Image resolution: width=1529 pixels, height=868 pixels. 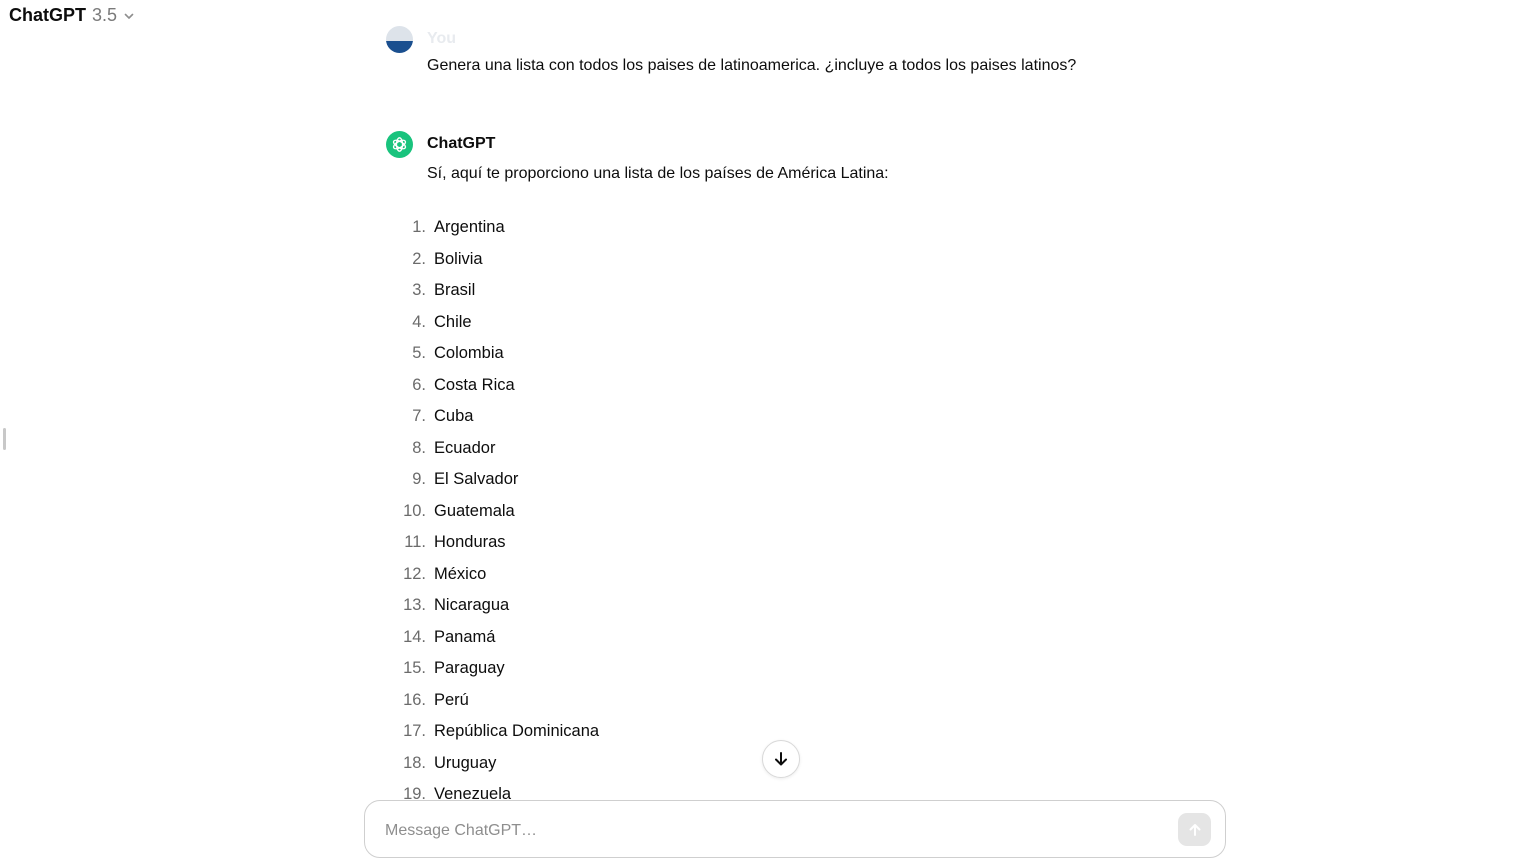 I want to click on list-item-country: Panamá, so click(x=465, y=636).